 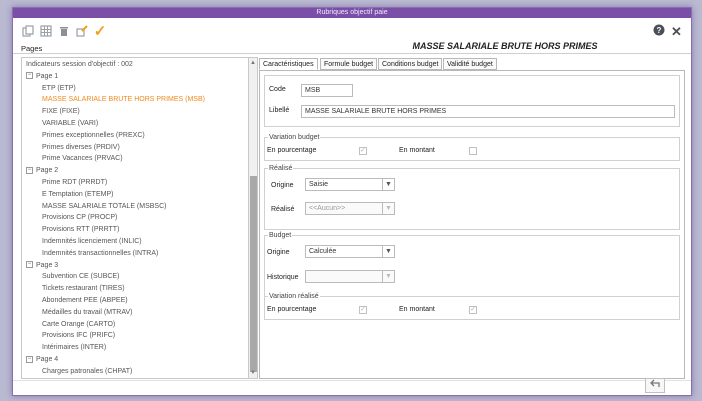 I want to click on tree-item: Carte Orange (CARTO), so click(x=78, y=325).